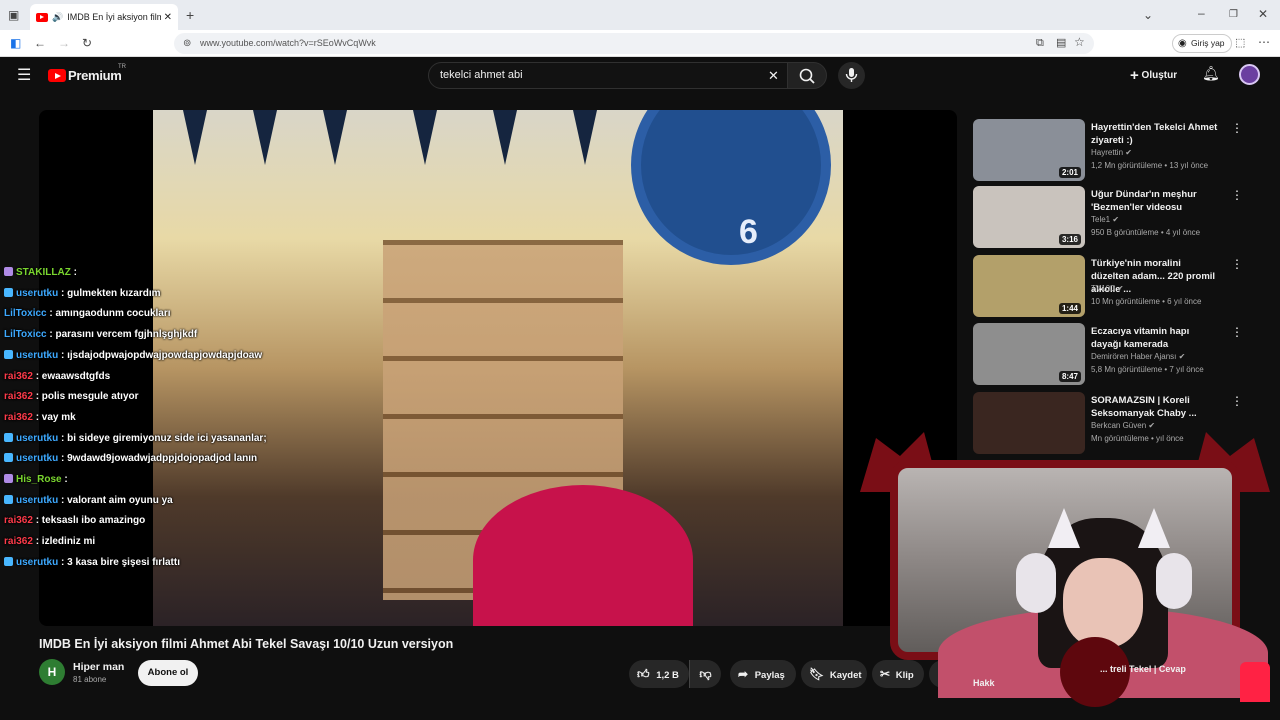  What do you see at coordinates (1211, 73) in the screenshot?
I see `notifications-bell-icon: 🔔︎` at bounding box center [1211, 73].